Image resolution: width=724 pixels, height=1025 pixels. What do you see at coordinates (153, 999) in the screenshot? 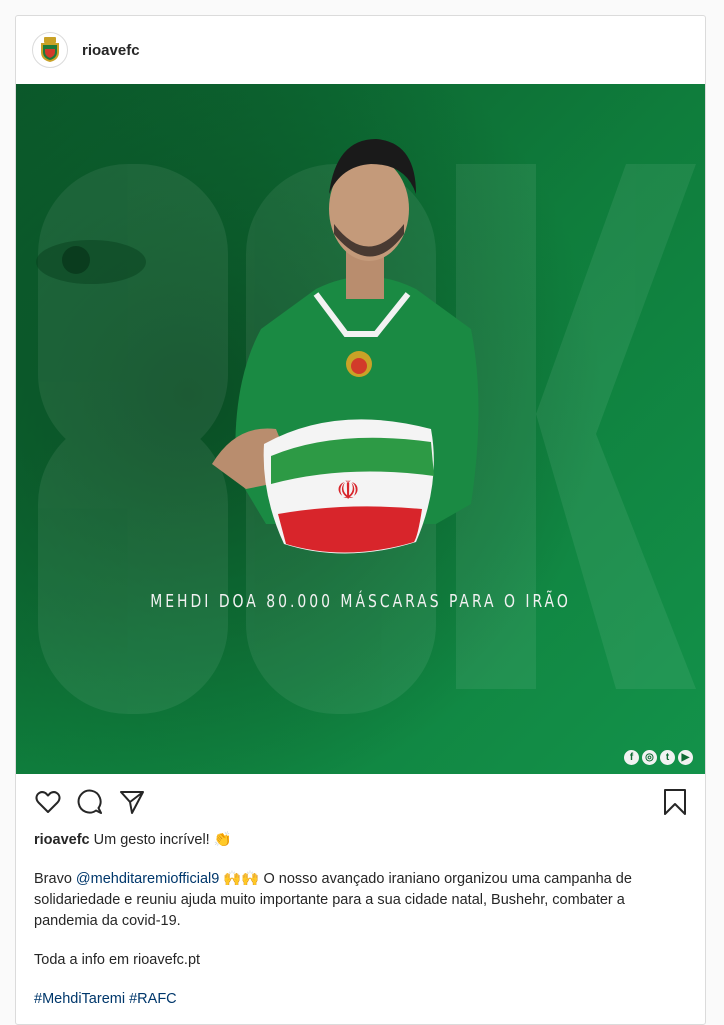
I see `hashtag-link: #RAFC` at bounding box center [153, 999].